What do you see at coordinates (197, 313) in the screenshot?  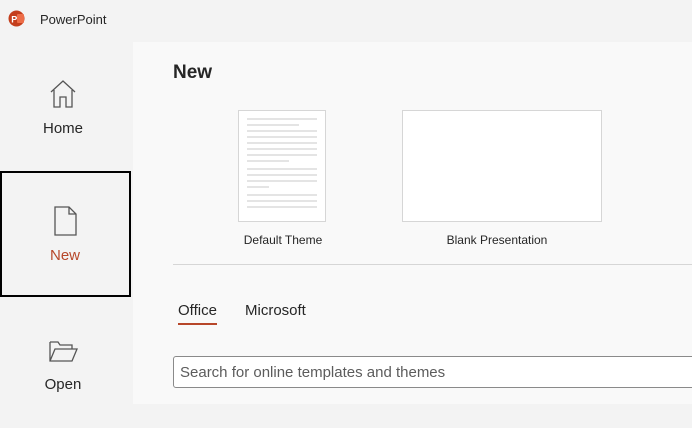 I see `tab-office: Office` at bounding box center [197, 313].